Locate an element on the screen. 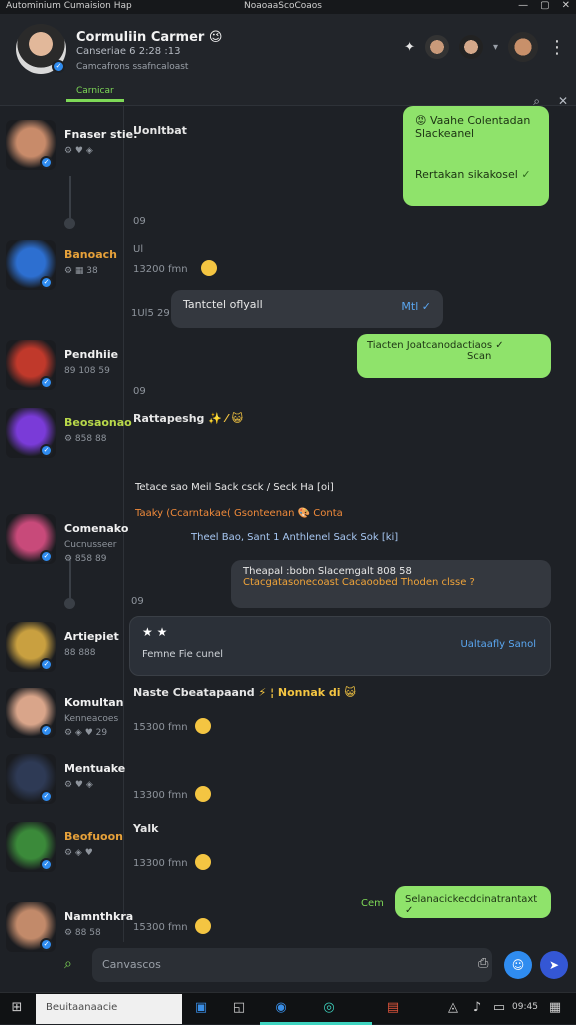 This screenshot has height=1025, width=576. minimize-button: — is located at coordinates (523, 5).